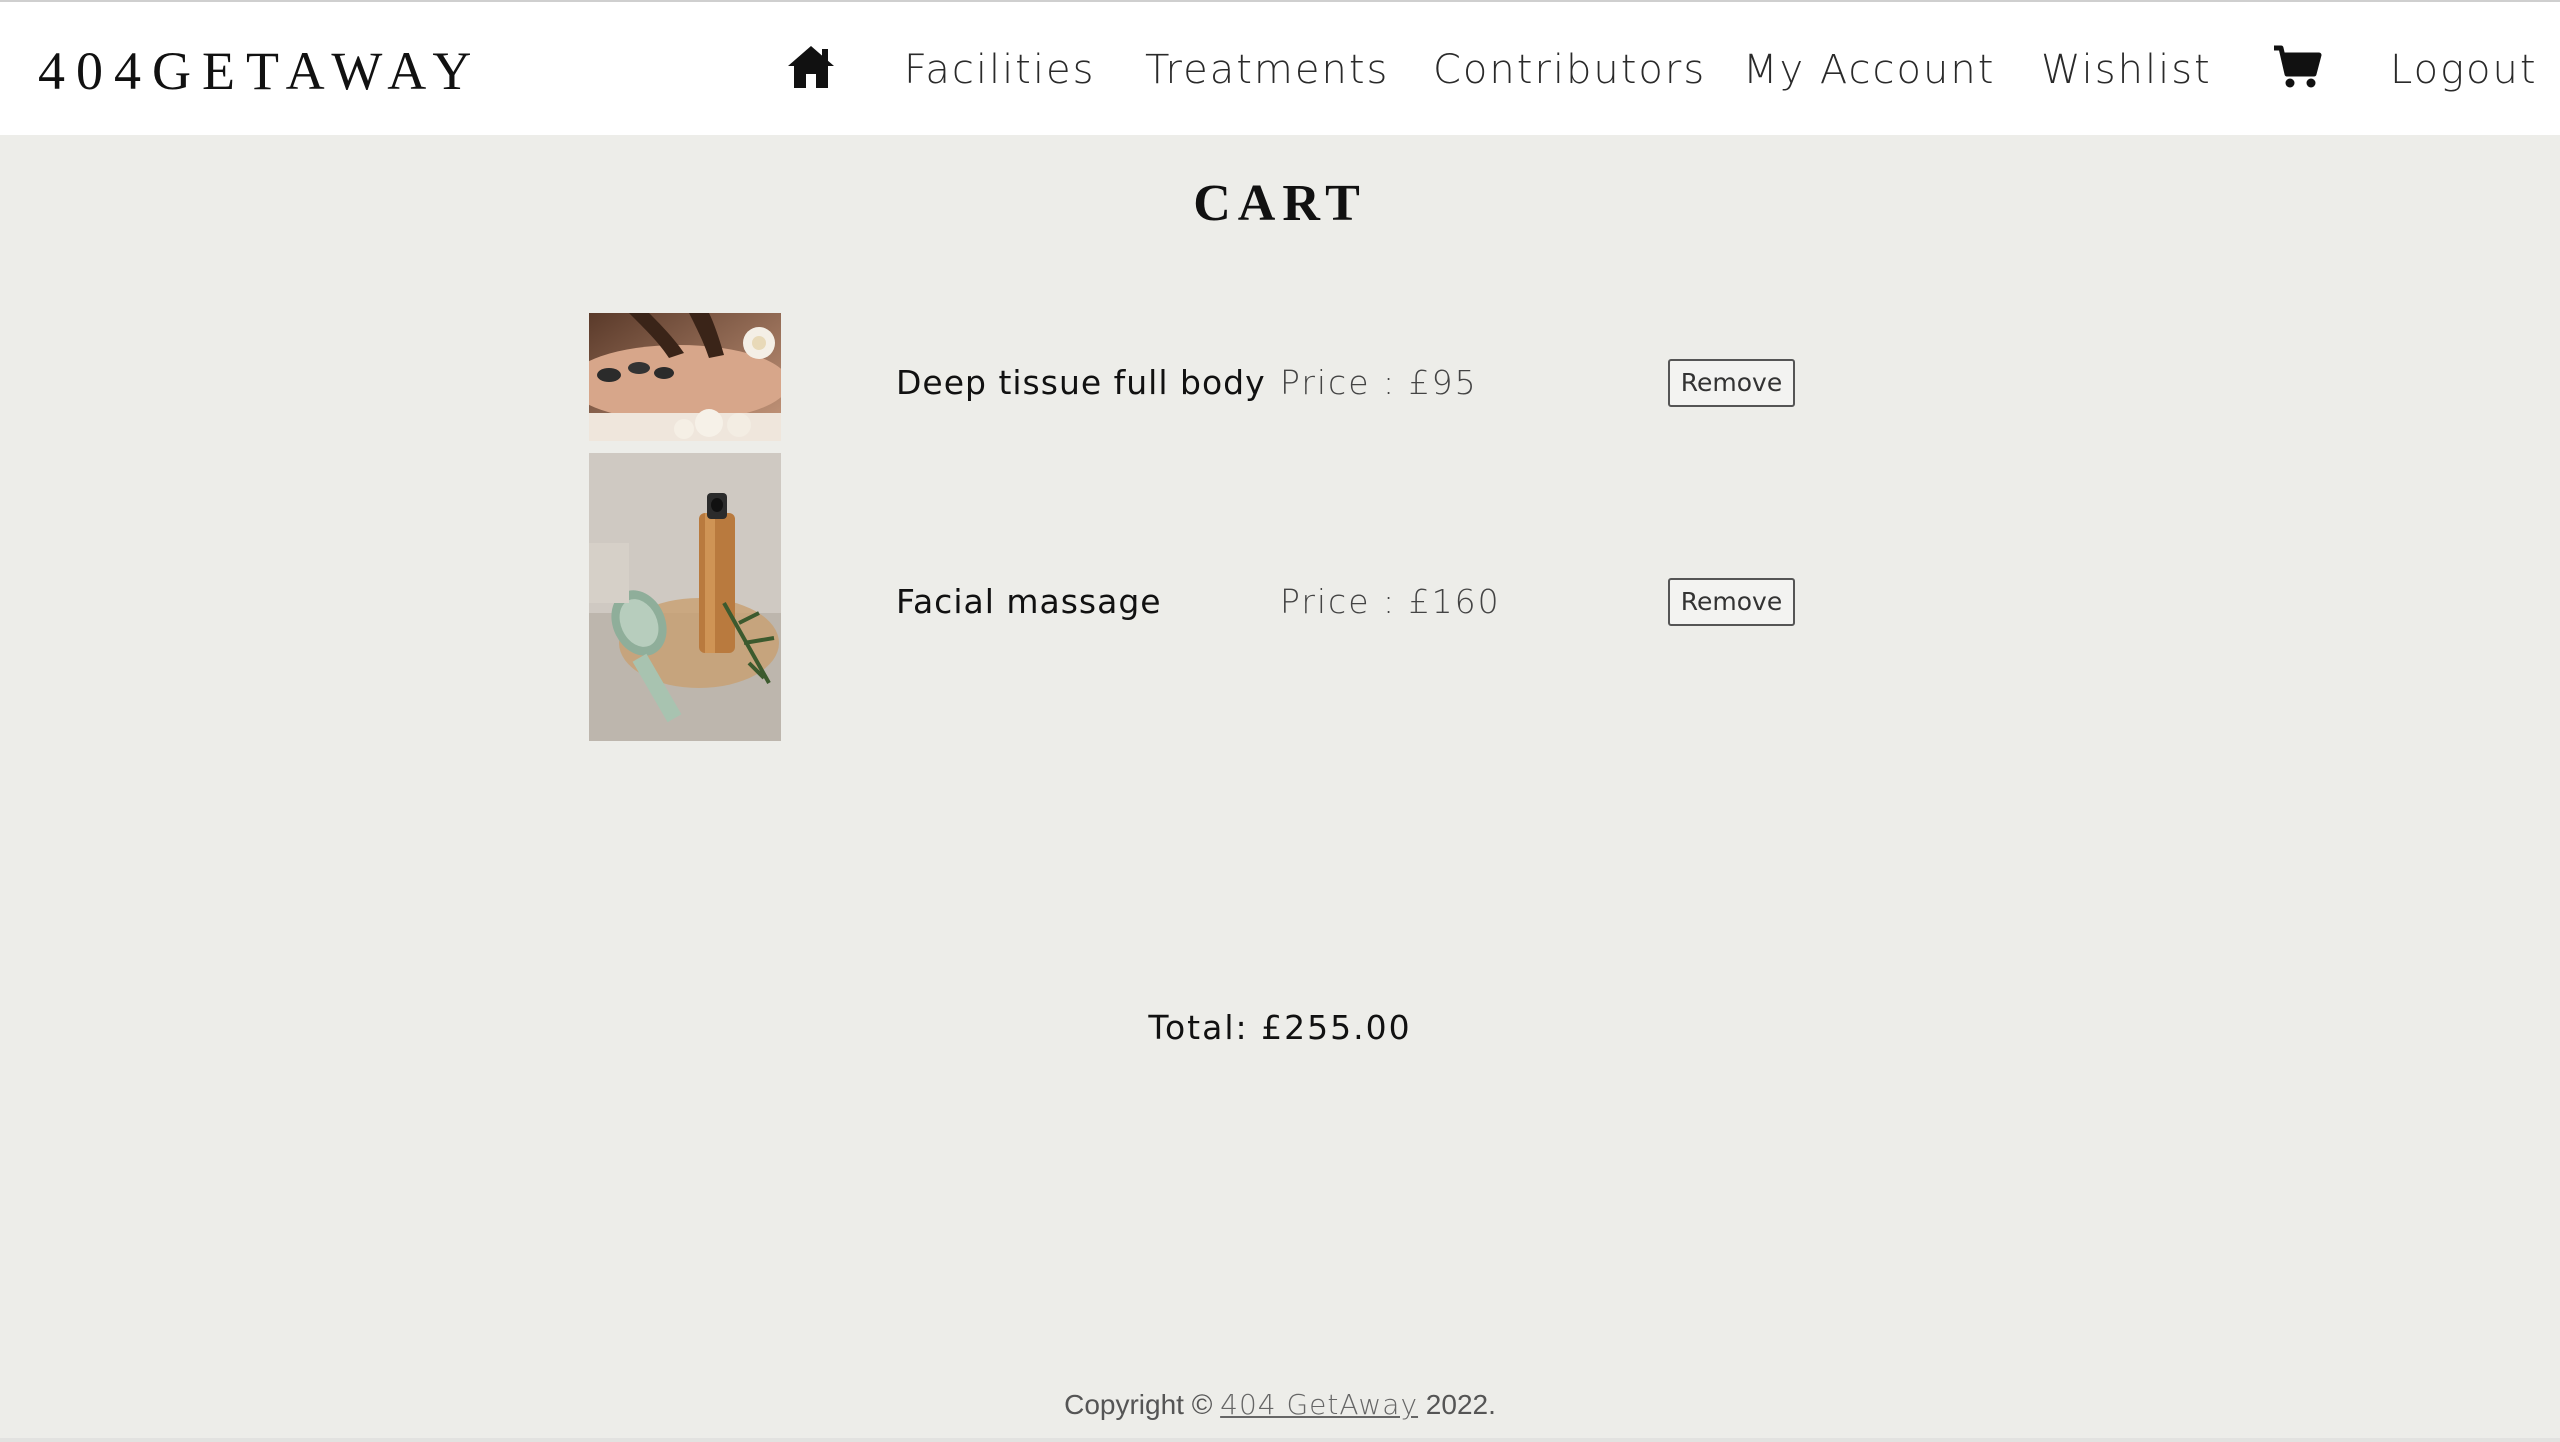 Image resolution: width=2560 pixels, height=1442 pixels. What do you see at coordinates (1142, 1404) in the screenshot?
I see `footer-copyright-prefix: Copyright ©` at bounding box center [1142, 1404].